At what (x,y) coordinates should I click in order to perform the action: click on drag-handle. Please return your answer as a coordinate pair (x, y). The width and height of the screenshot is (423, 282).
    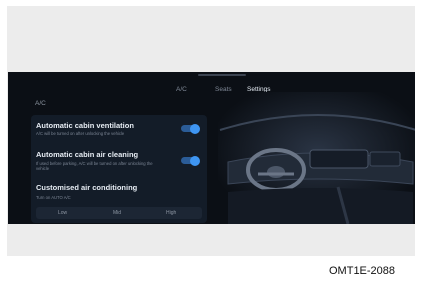
    Looking at the image, I should click on (222, 75).